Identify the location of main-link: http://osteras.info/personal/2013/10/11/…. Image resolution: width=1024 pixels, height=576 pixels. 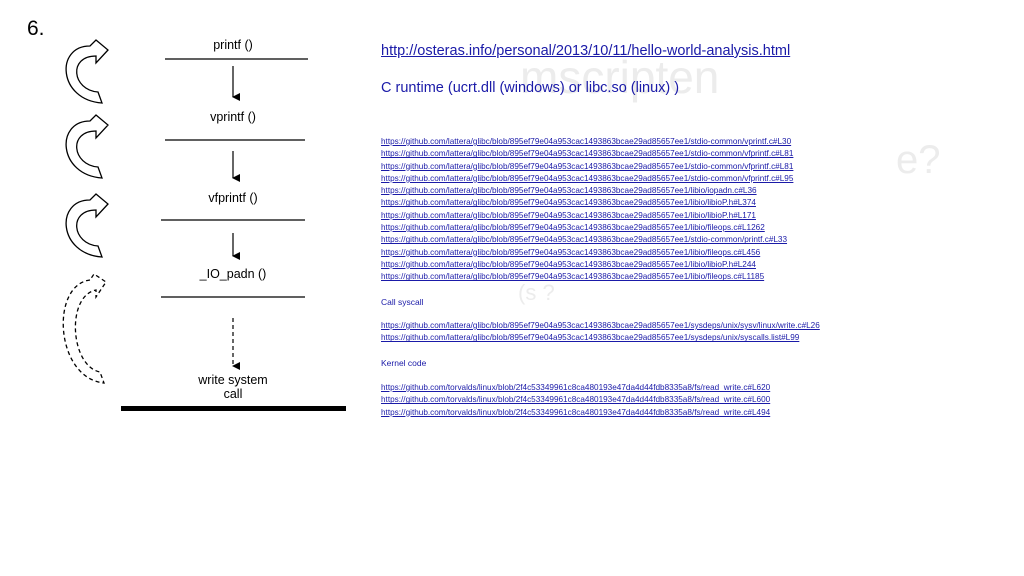
(585, 51).